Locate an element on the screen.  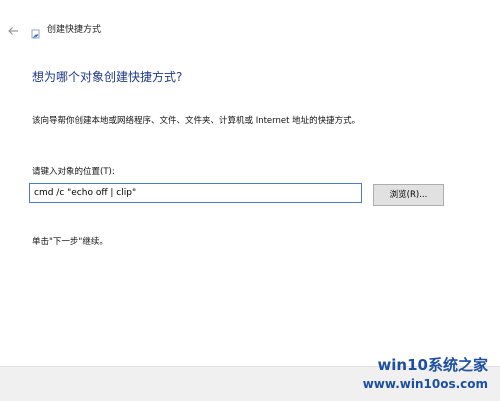
site-watermark-logo: win10系统之家 www.win10os.com is located at coordinates (415, 376).